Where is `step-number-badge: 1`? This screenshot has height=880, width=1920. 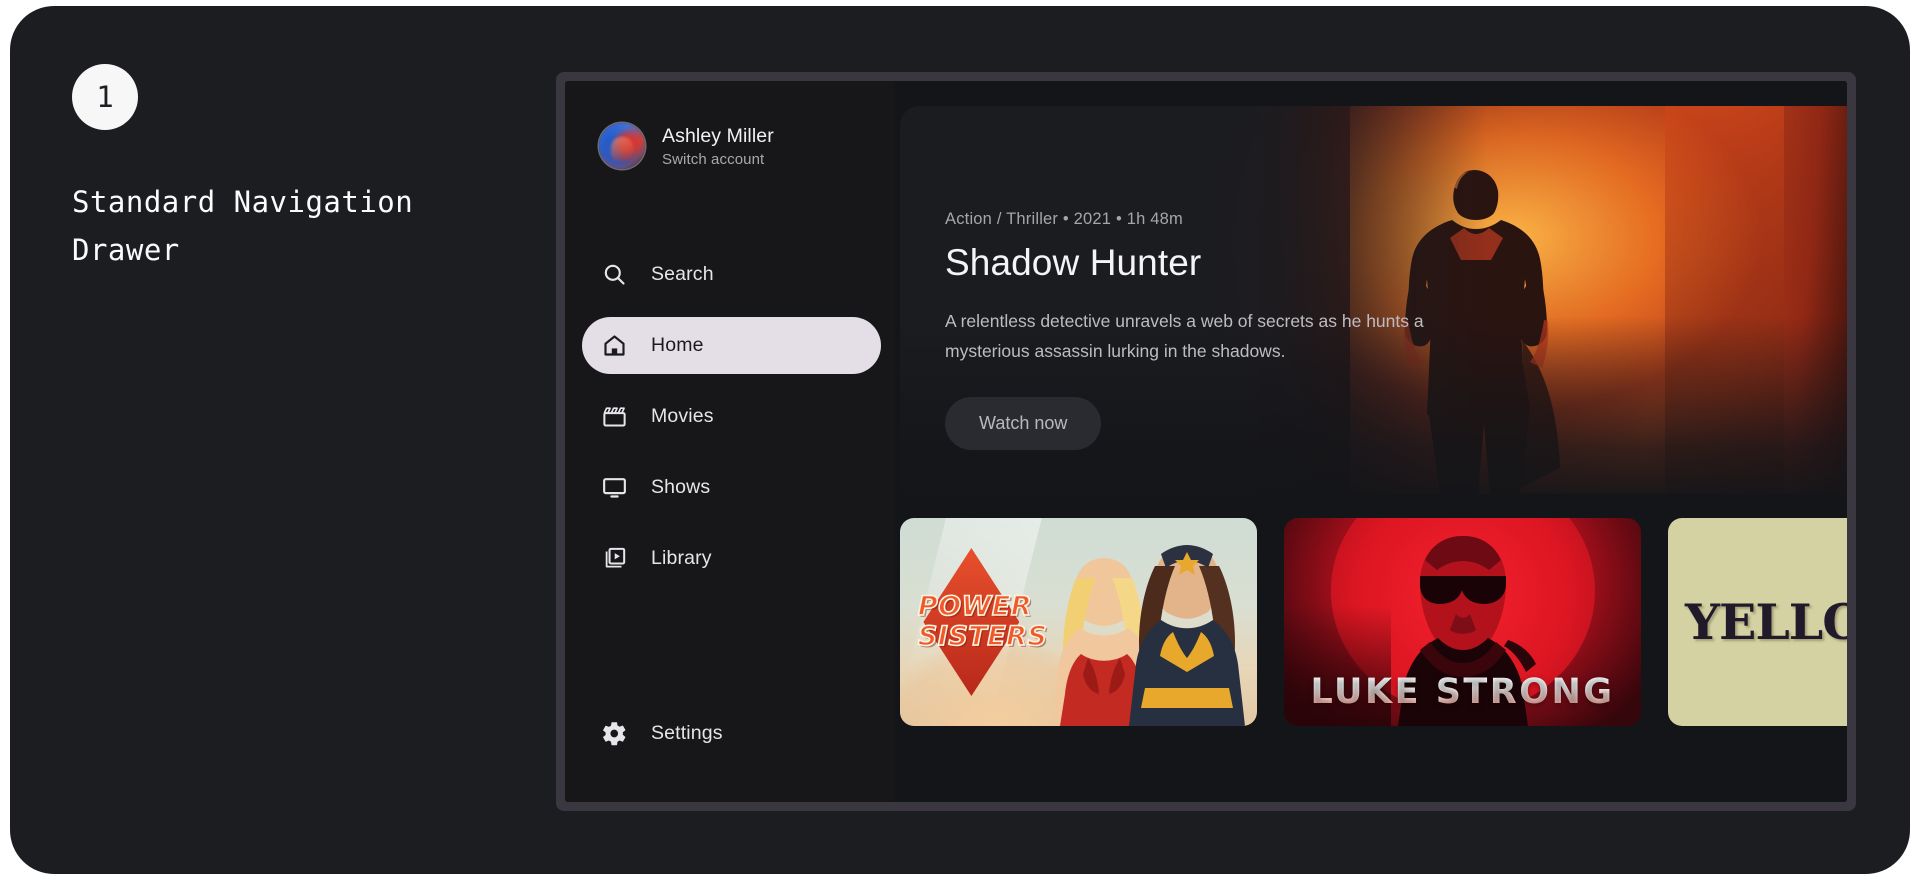
step-number-badge: 1 is located at coordinates (105, 97).